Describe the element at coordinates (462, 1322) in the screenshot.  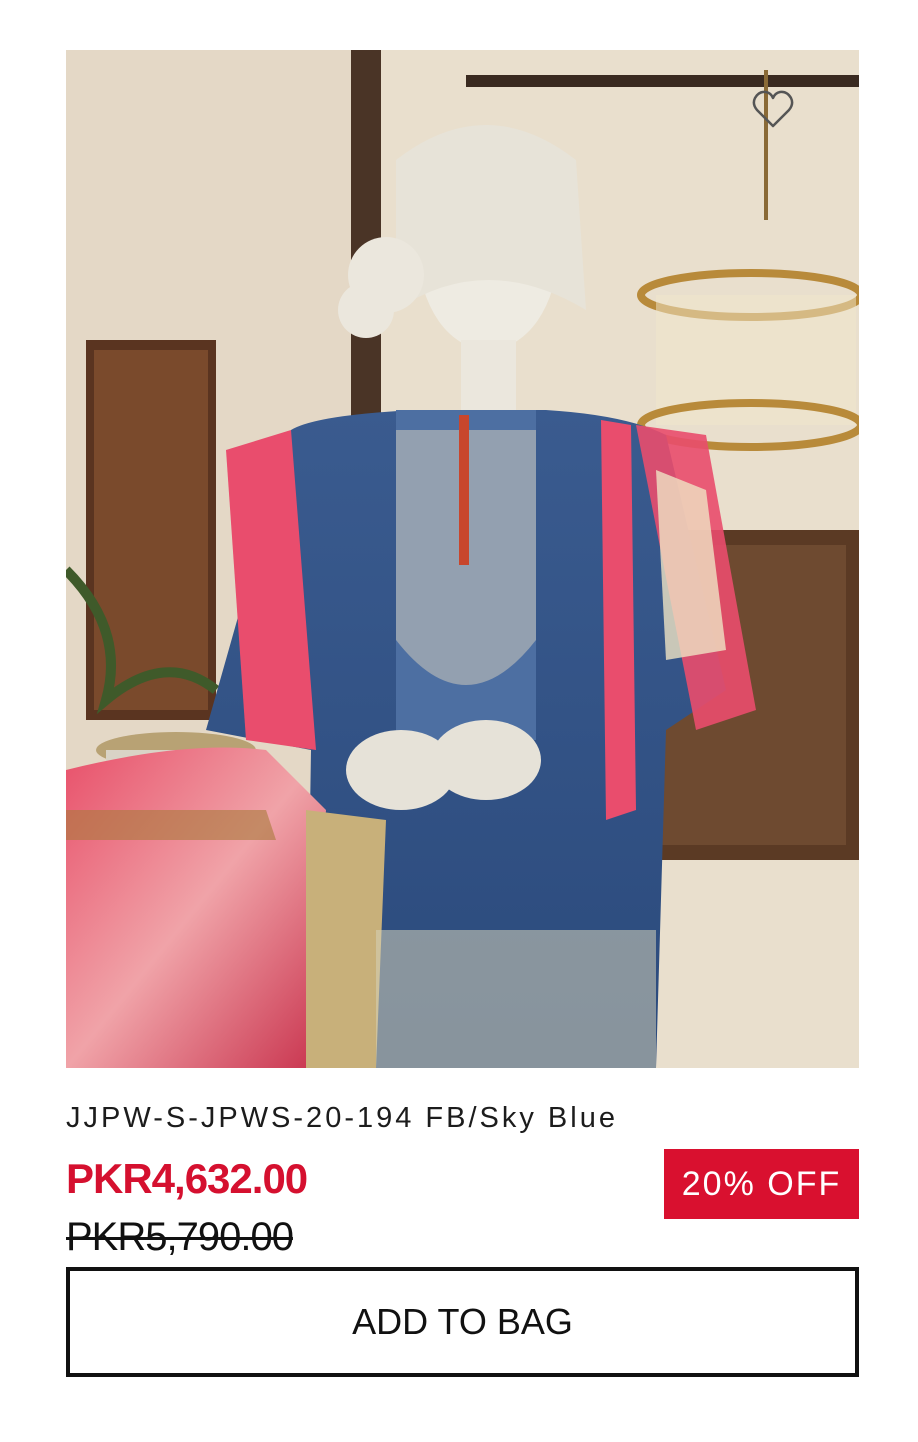
I see `add-to-bag-button: ADD TO BAG` at that location.